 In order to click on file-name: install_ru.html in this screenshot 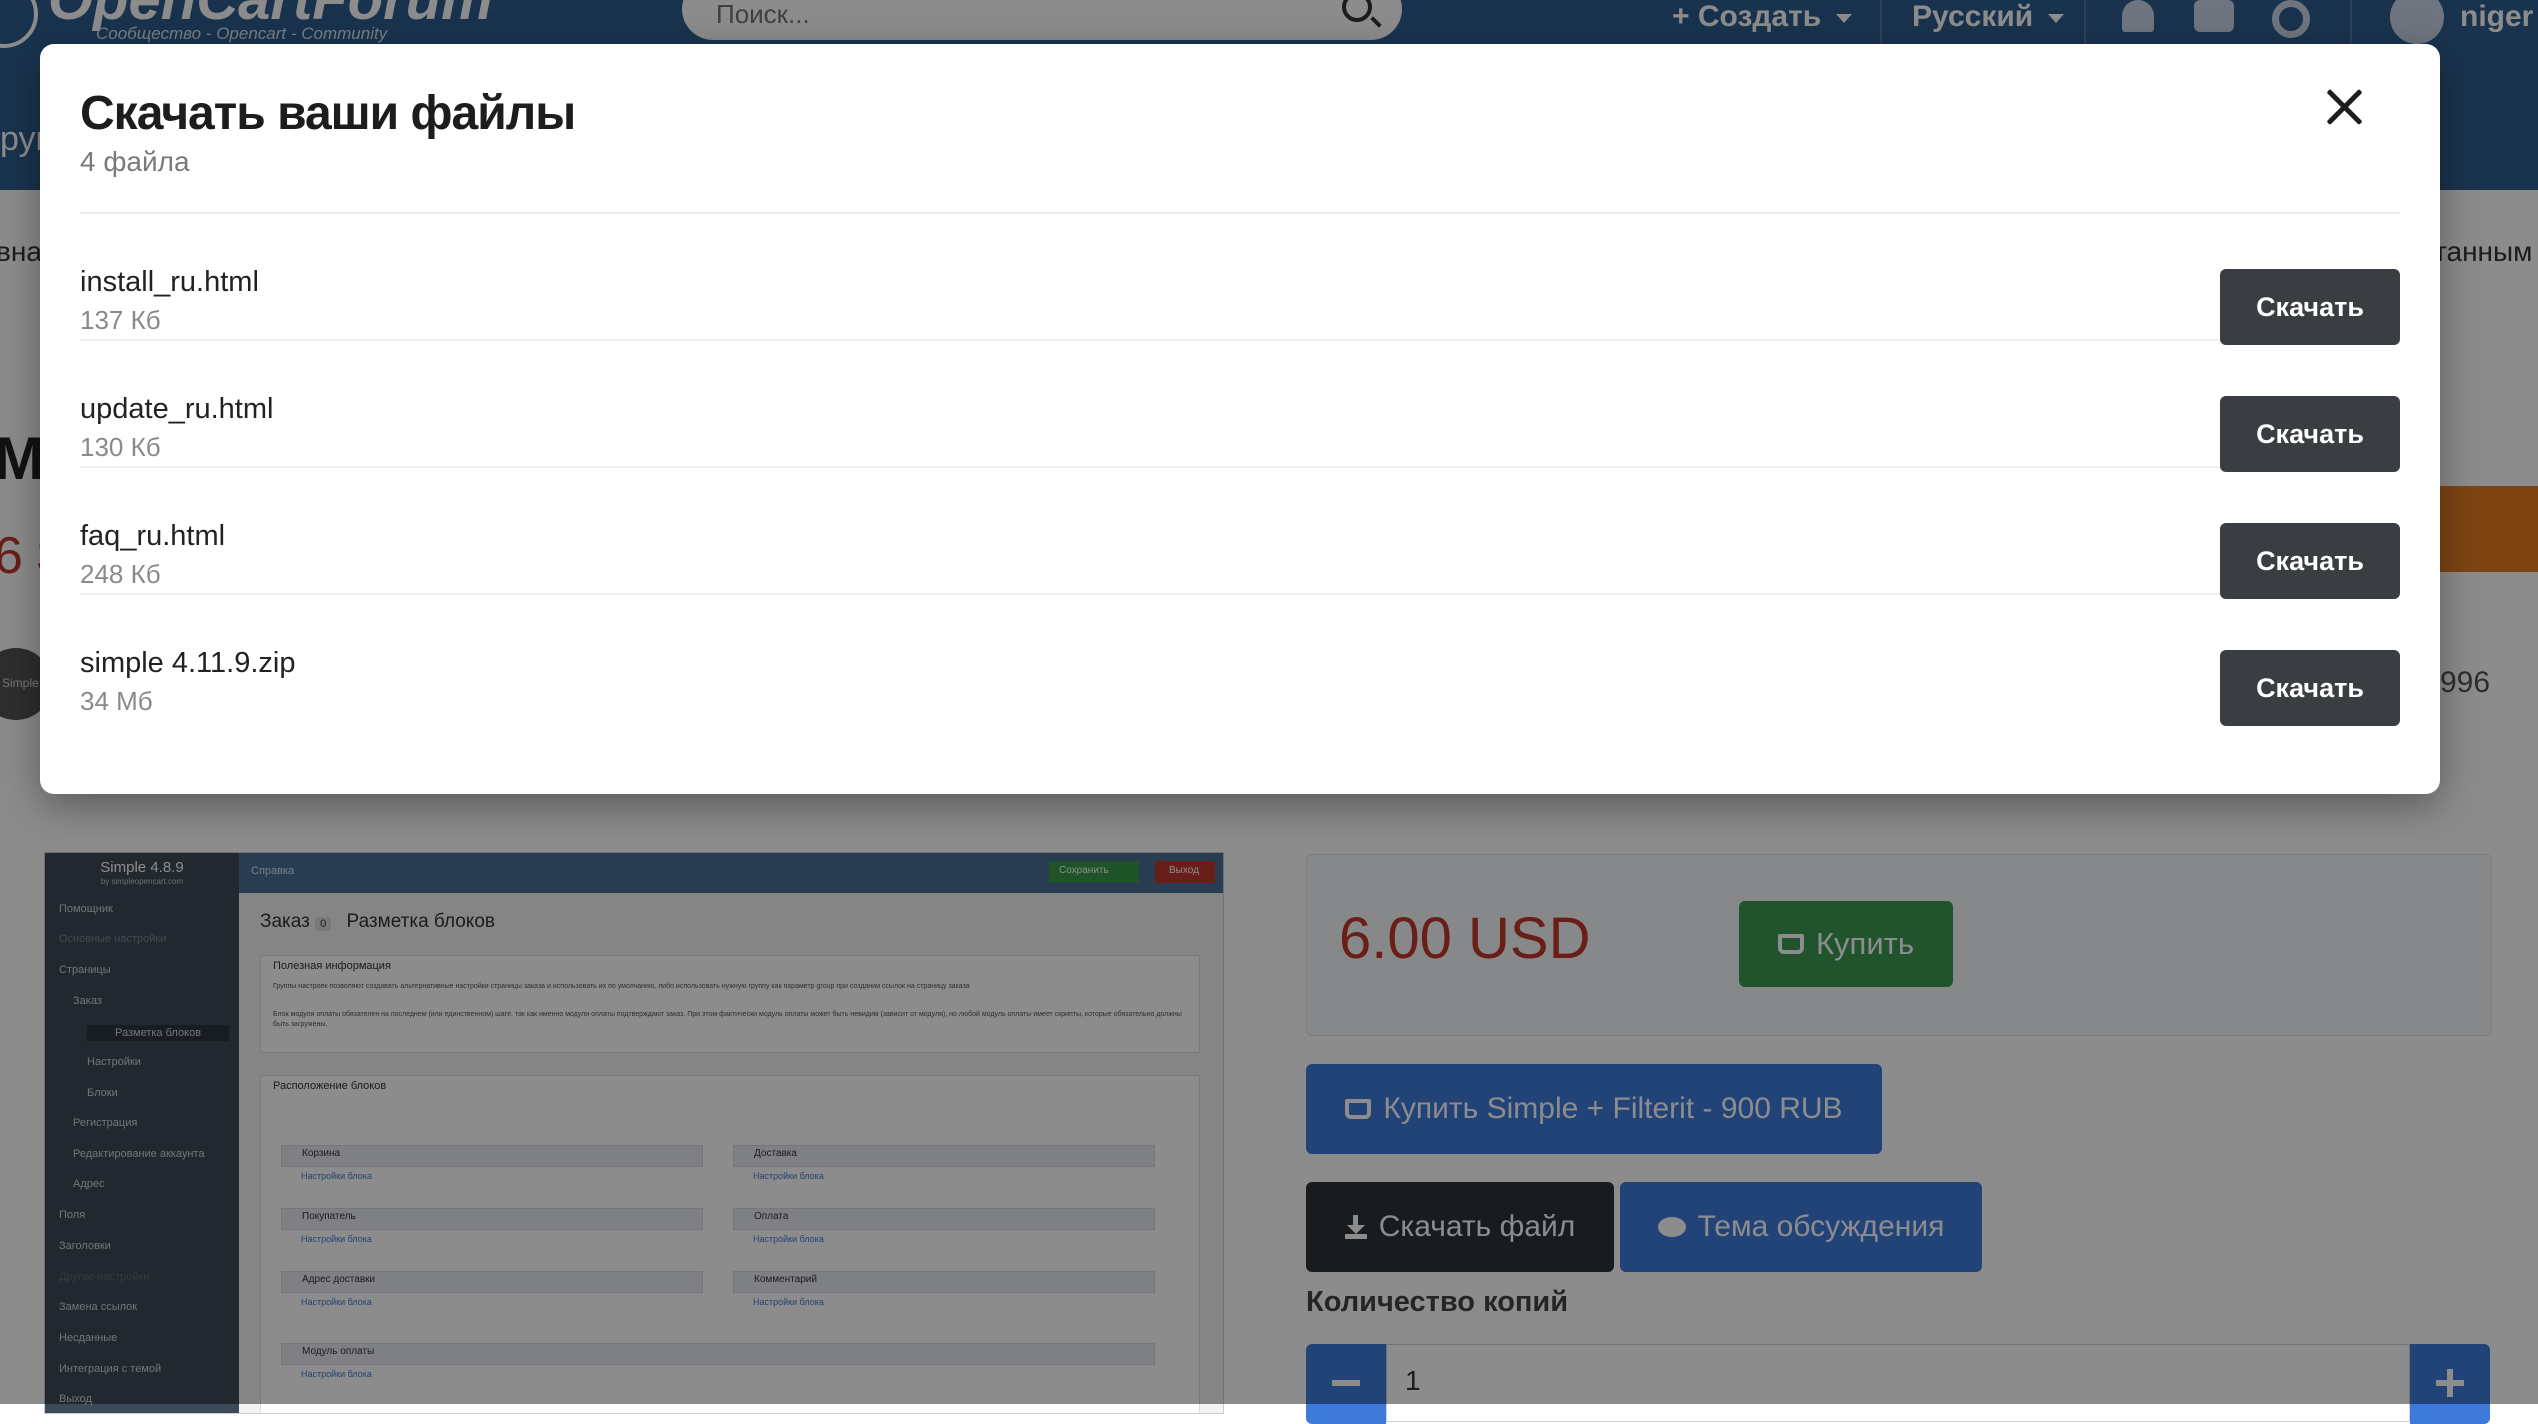, I will do `click(169, 282)`.